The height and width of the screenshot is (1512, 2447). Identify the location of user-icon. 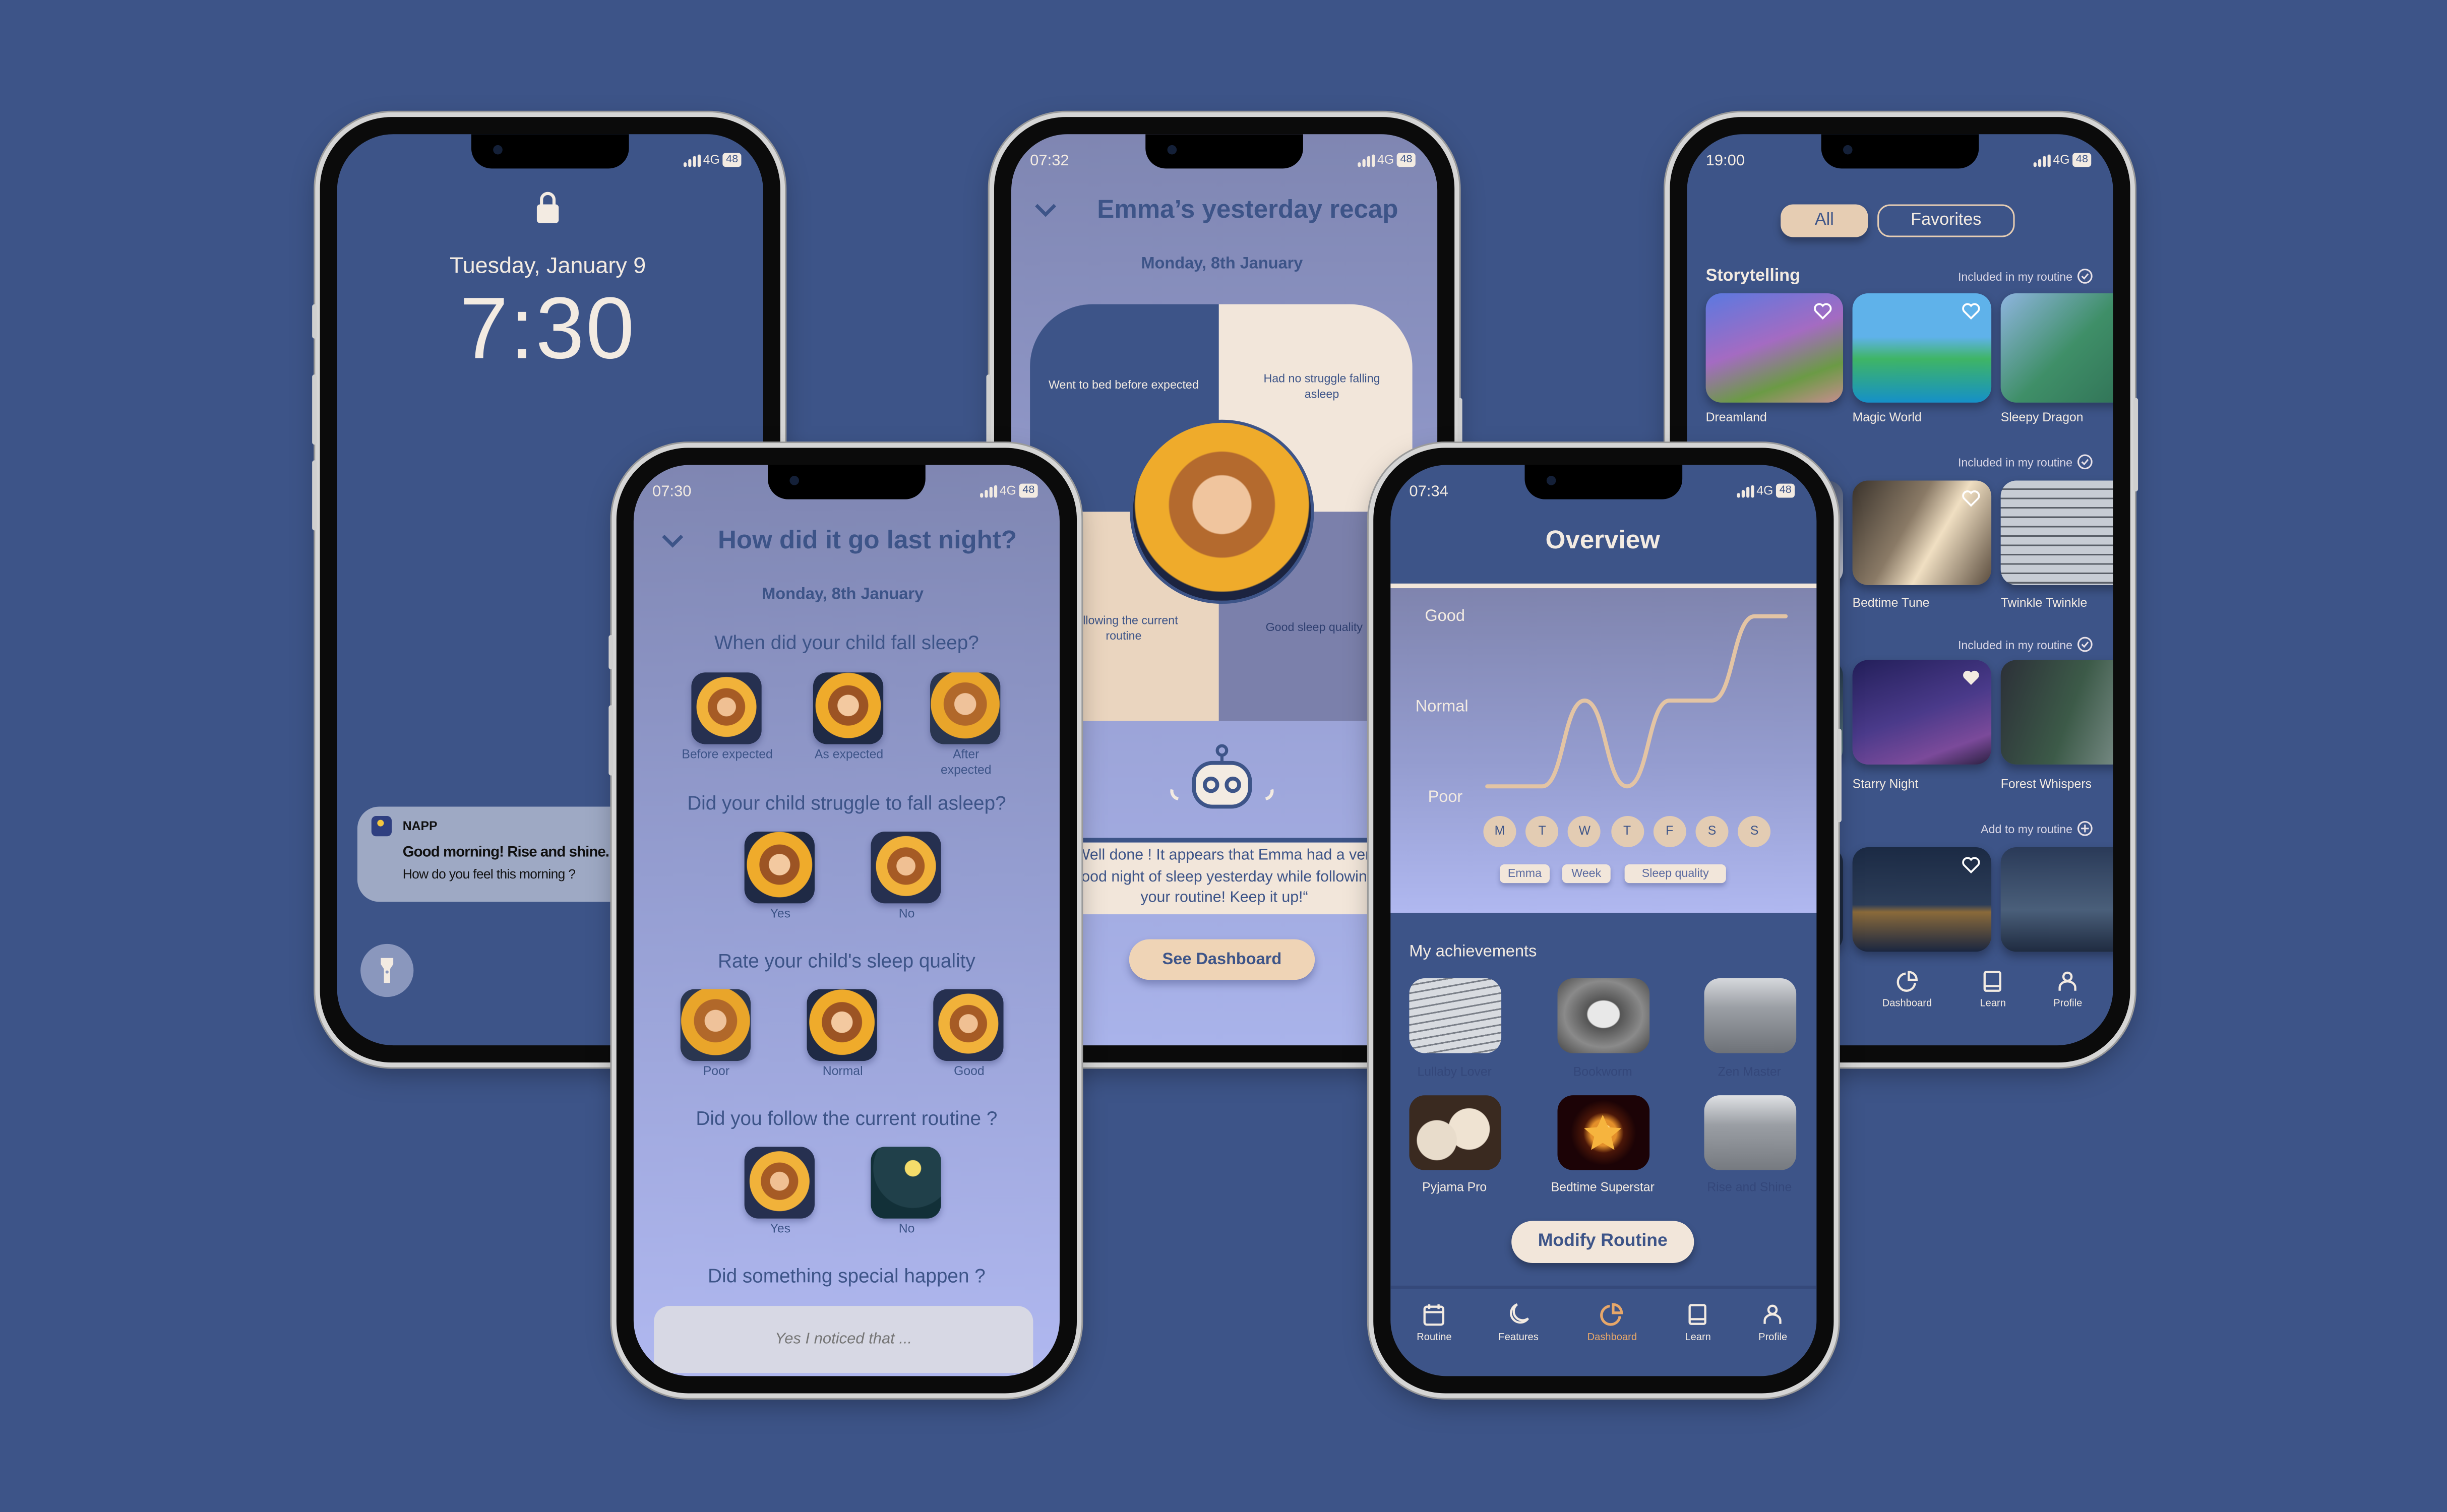
(2068, 981).